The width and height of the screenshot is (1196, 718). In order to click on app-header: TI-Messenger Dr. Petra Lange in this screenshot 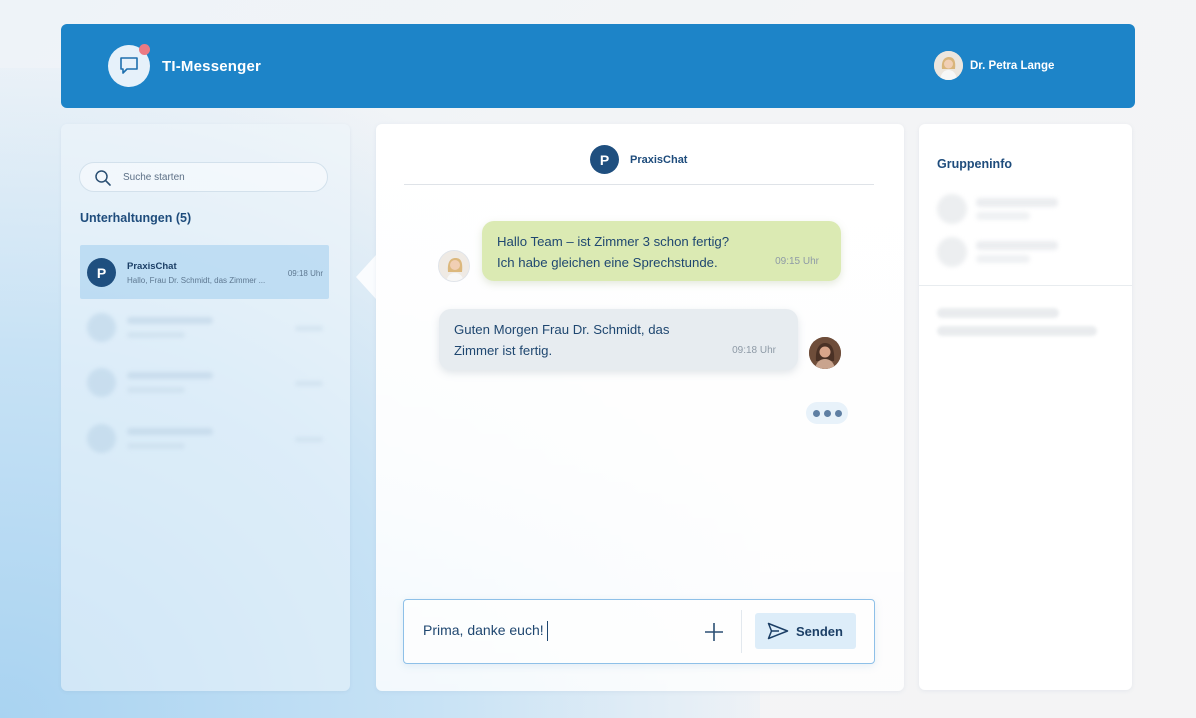, I will do `click(598, 66)`.